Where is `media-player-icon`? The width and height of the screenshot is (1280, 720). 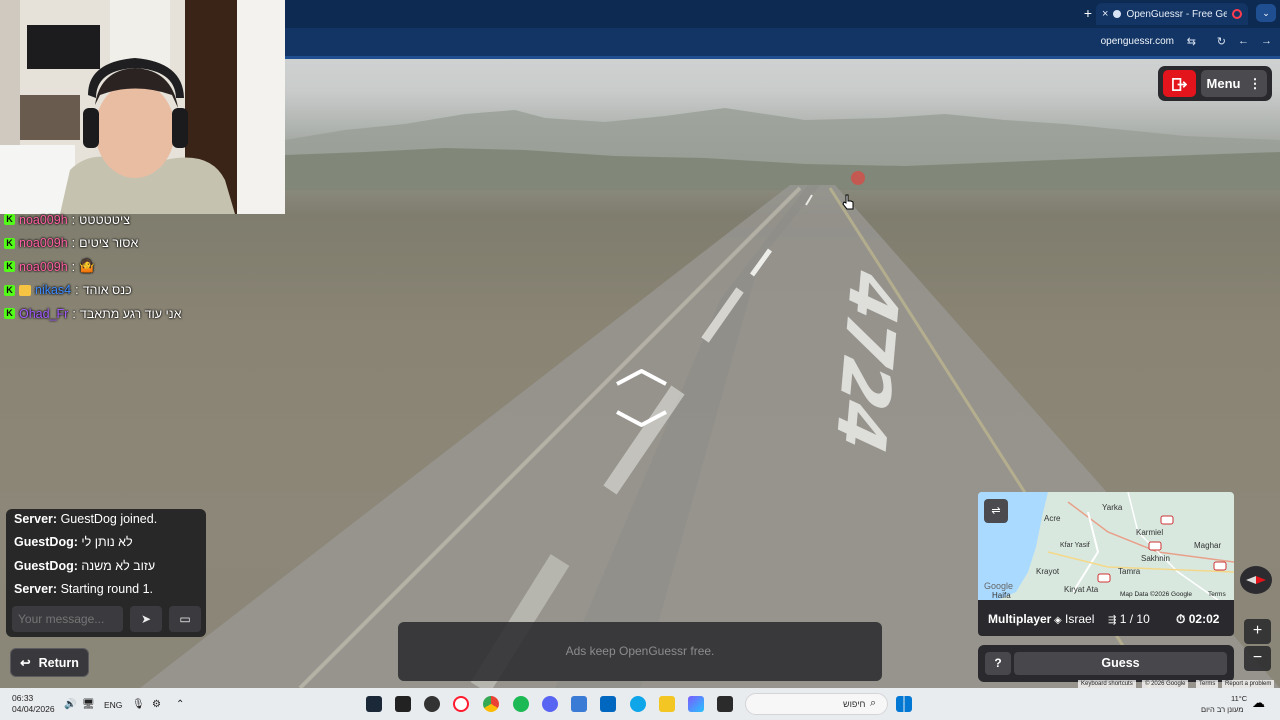 media-player-icon is located at coordinates (432, 704).